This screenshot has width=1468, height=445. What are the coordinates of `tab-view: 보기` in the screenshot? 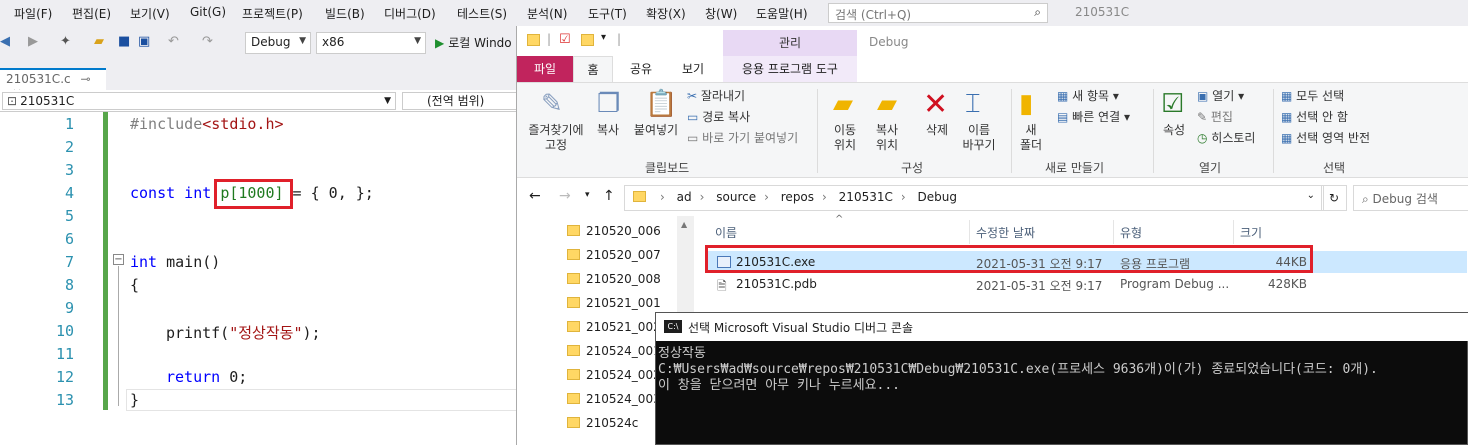 It's located at (693, 68).